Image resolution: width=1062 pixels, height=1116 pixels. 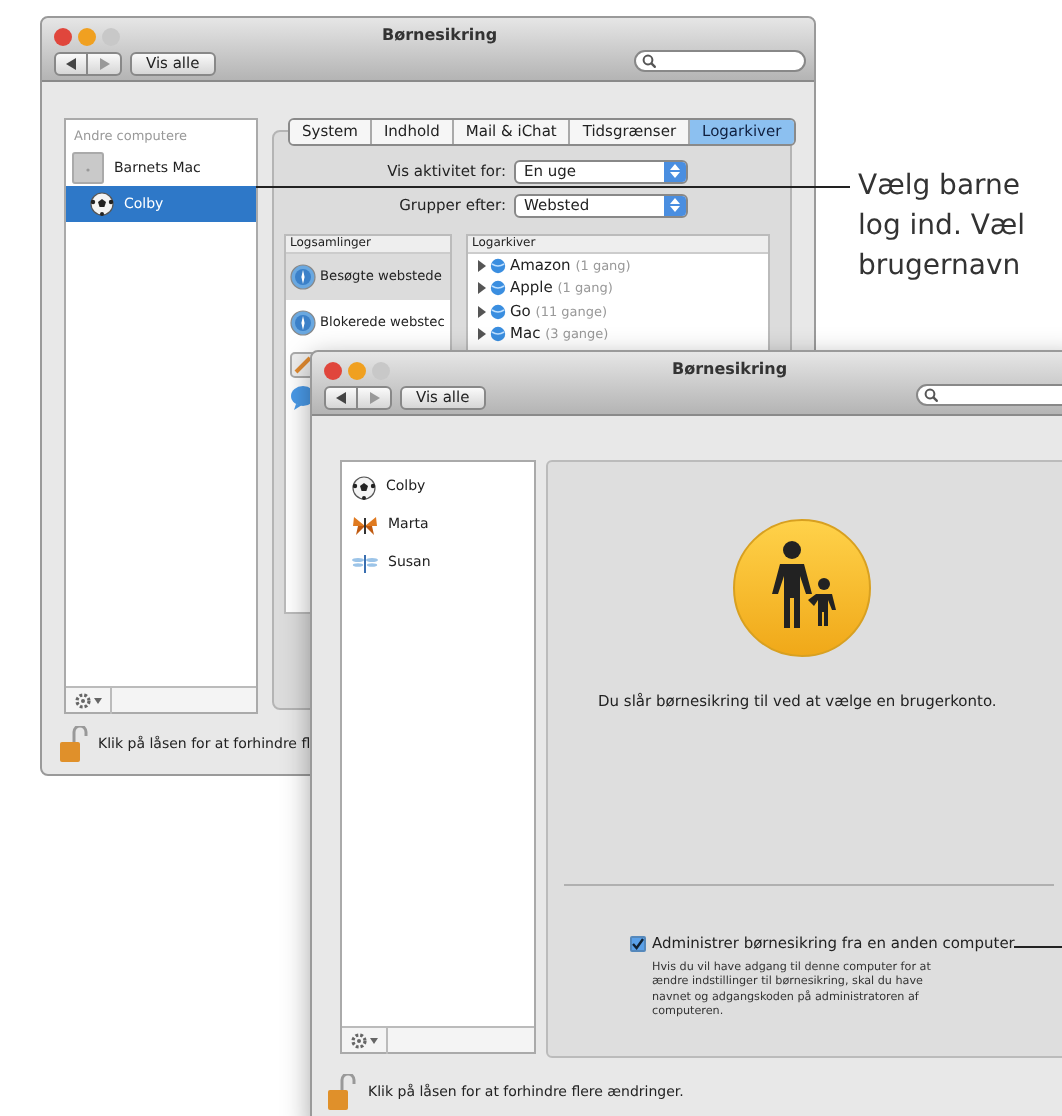 I want to click on parent-and-child-icon, so click(x=802, y=590).